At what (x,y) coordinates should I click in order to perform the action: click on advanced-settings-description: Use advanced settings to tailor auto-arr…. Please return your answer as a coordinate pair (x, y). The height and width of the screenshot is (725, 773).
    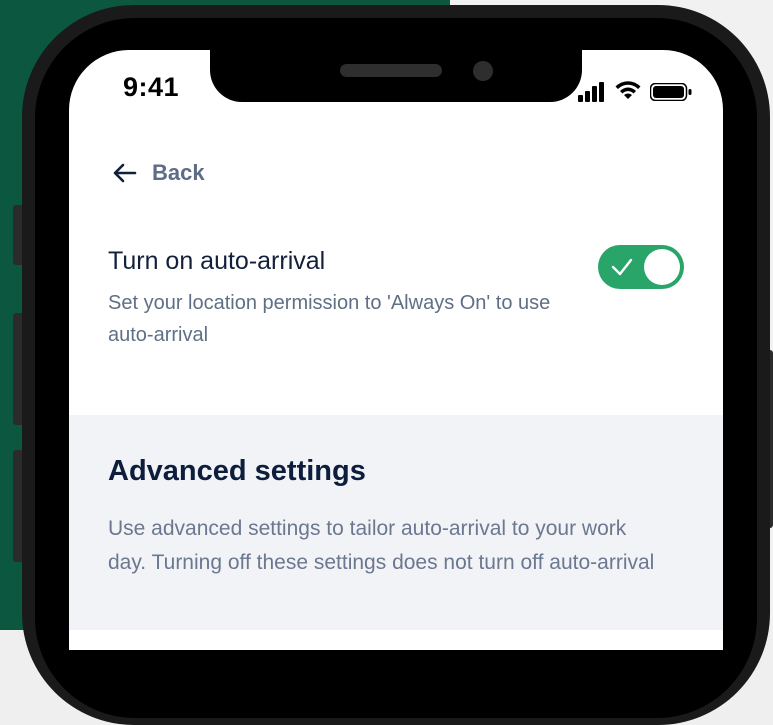
    Looking at the image, I should click on (381, 545).